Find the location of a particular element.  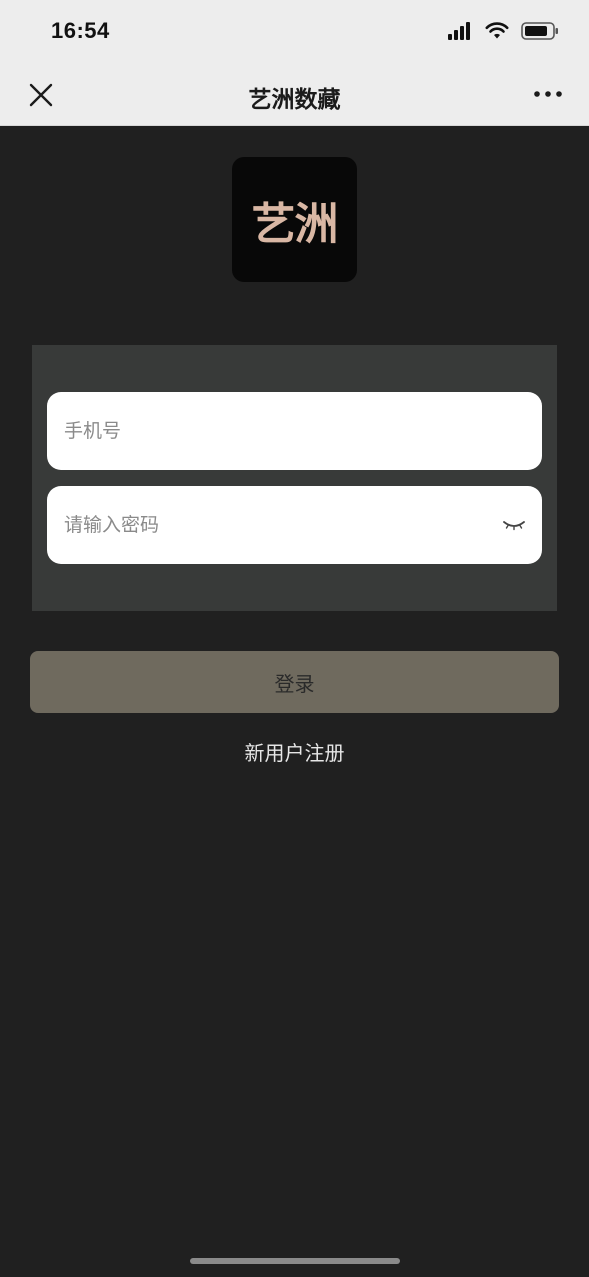

phone-field is located at coordinates (294, 431).